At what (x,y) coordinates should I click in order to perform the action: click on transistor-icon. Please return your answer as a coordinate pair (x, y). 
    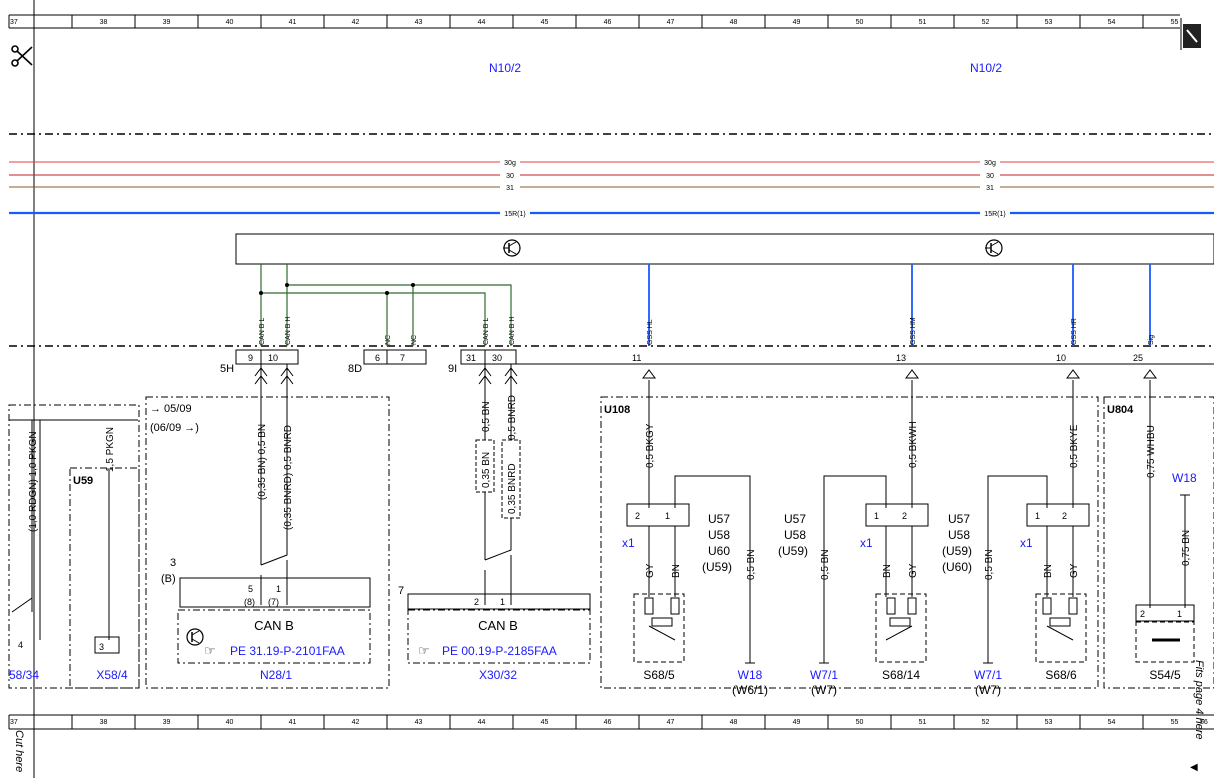
    Looking at the image, I should click on (195, 637).